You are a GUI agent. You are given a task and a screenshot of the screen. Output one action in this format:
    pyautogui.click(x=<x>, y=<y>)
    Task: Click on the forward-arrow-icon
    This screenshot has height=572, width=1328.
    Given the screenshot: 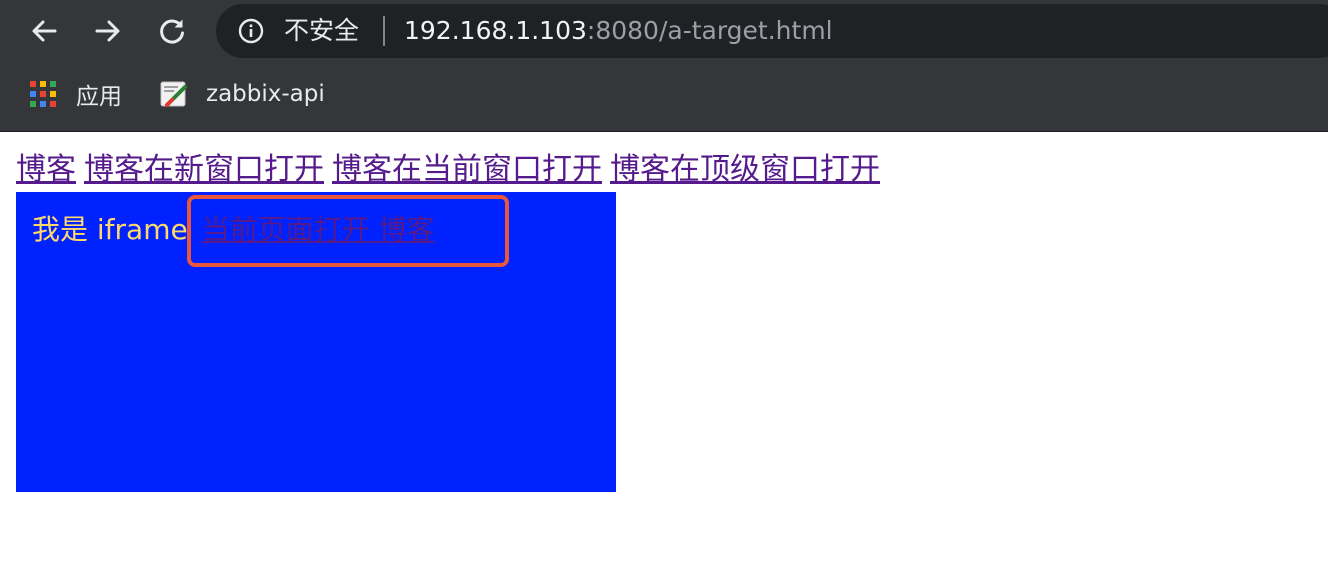 What is the action you would take?
    pyautogui.click(x=107, y=31)
    